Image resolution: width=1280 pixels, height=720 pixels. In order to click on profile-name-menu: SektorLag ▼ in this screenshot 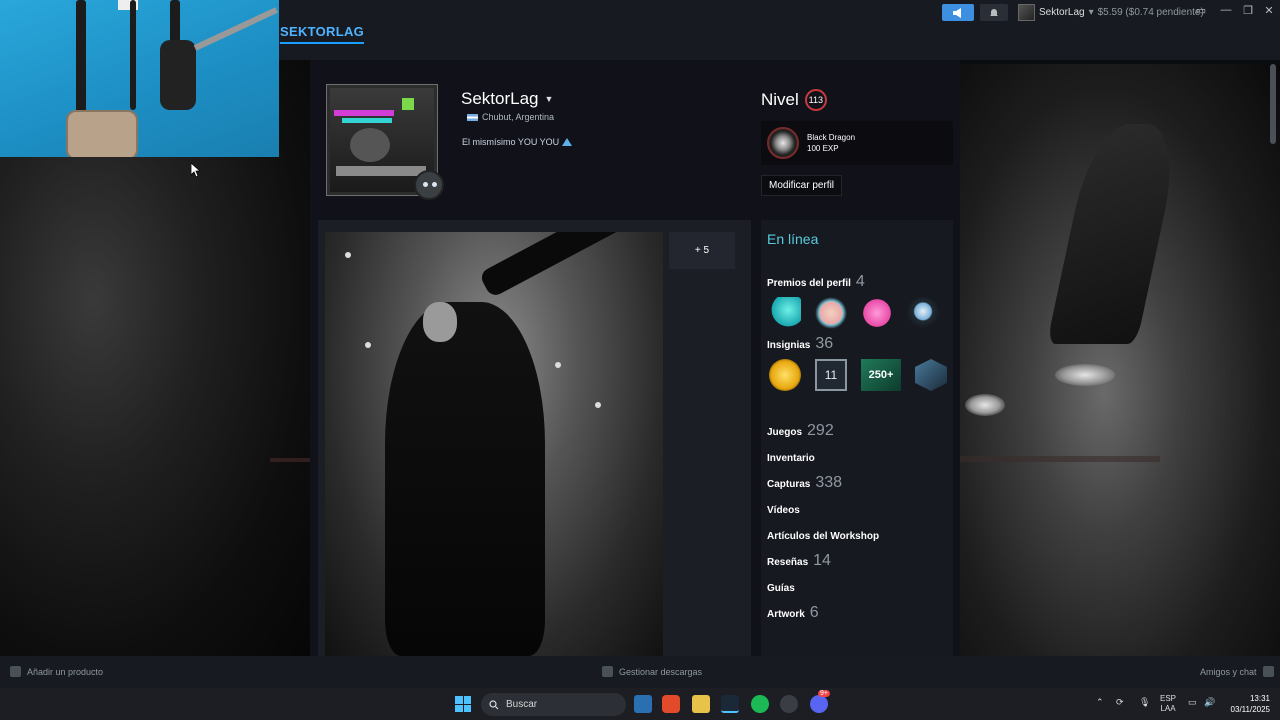, I will do `click(507, 99)`.